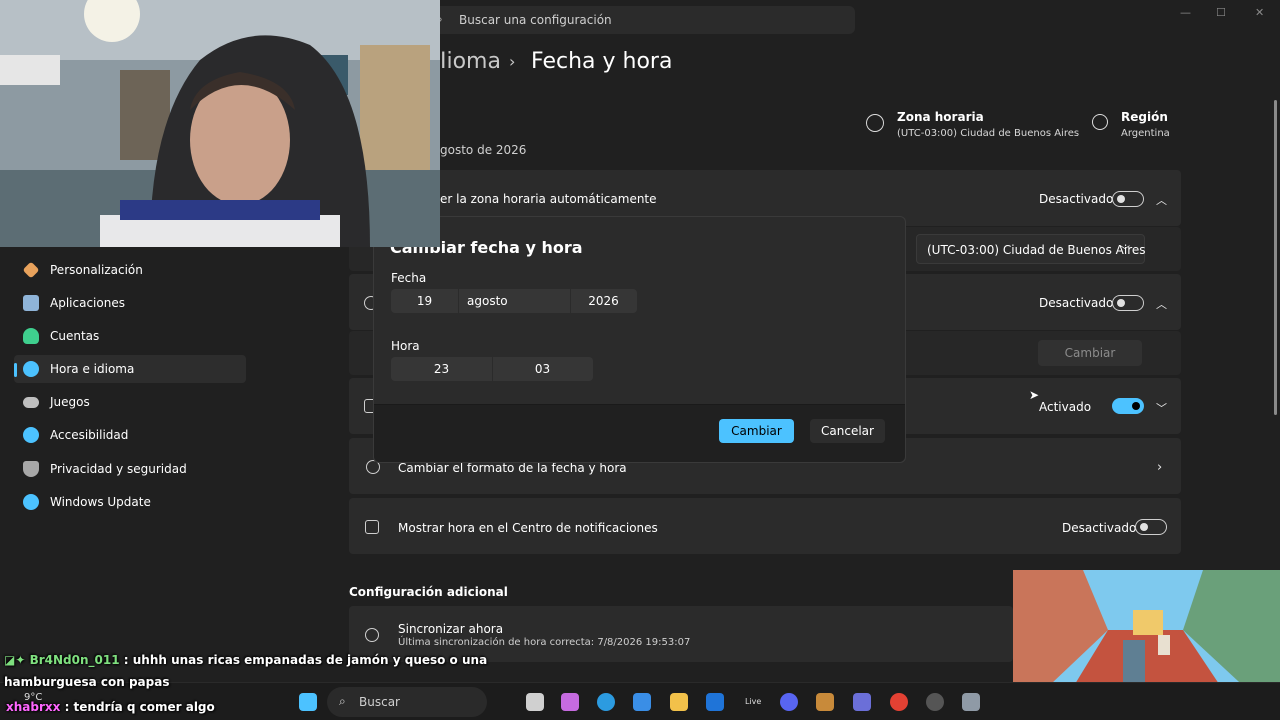 This screenshot has height=720, width=1280. What do you see at coordinates (971, 702) in the screenshot?
I see `settings-gear-icon` at bounding box center [971, 702].